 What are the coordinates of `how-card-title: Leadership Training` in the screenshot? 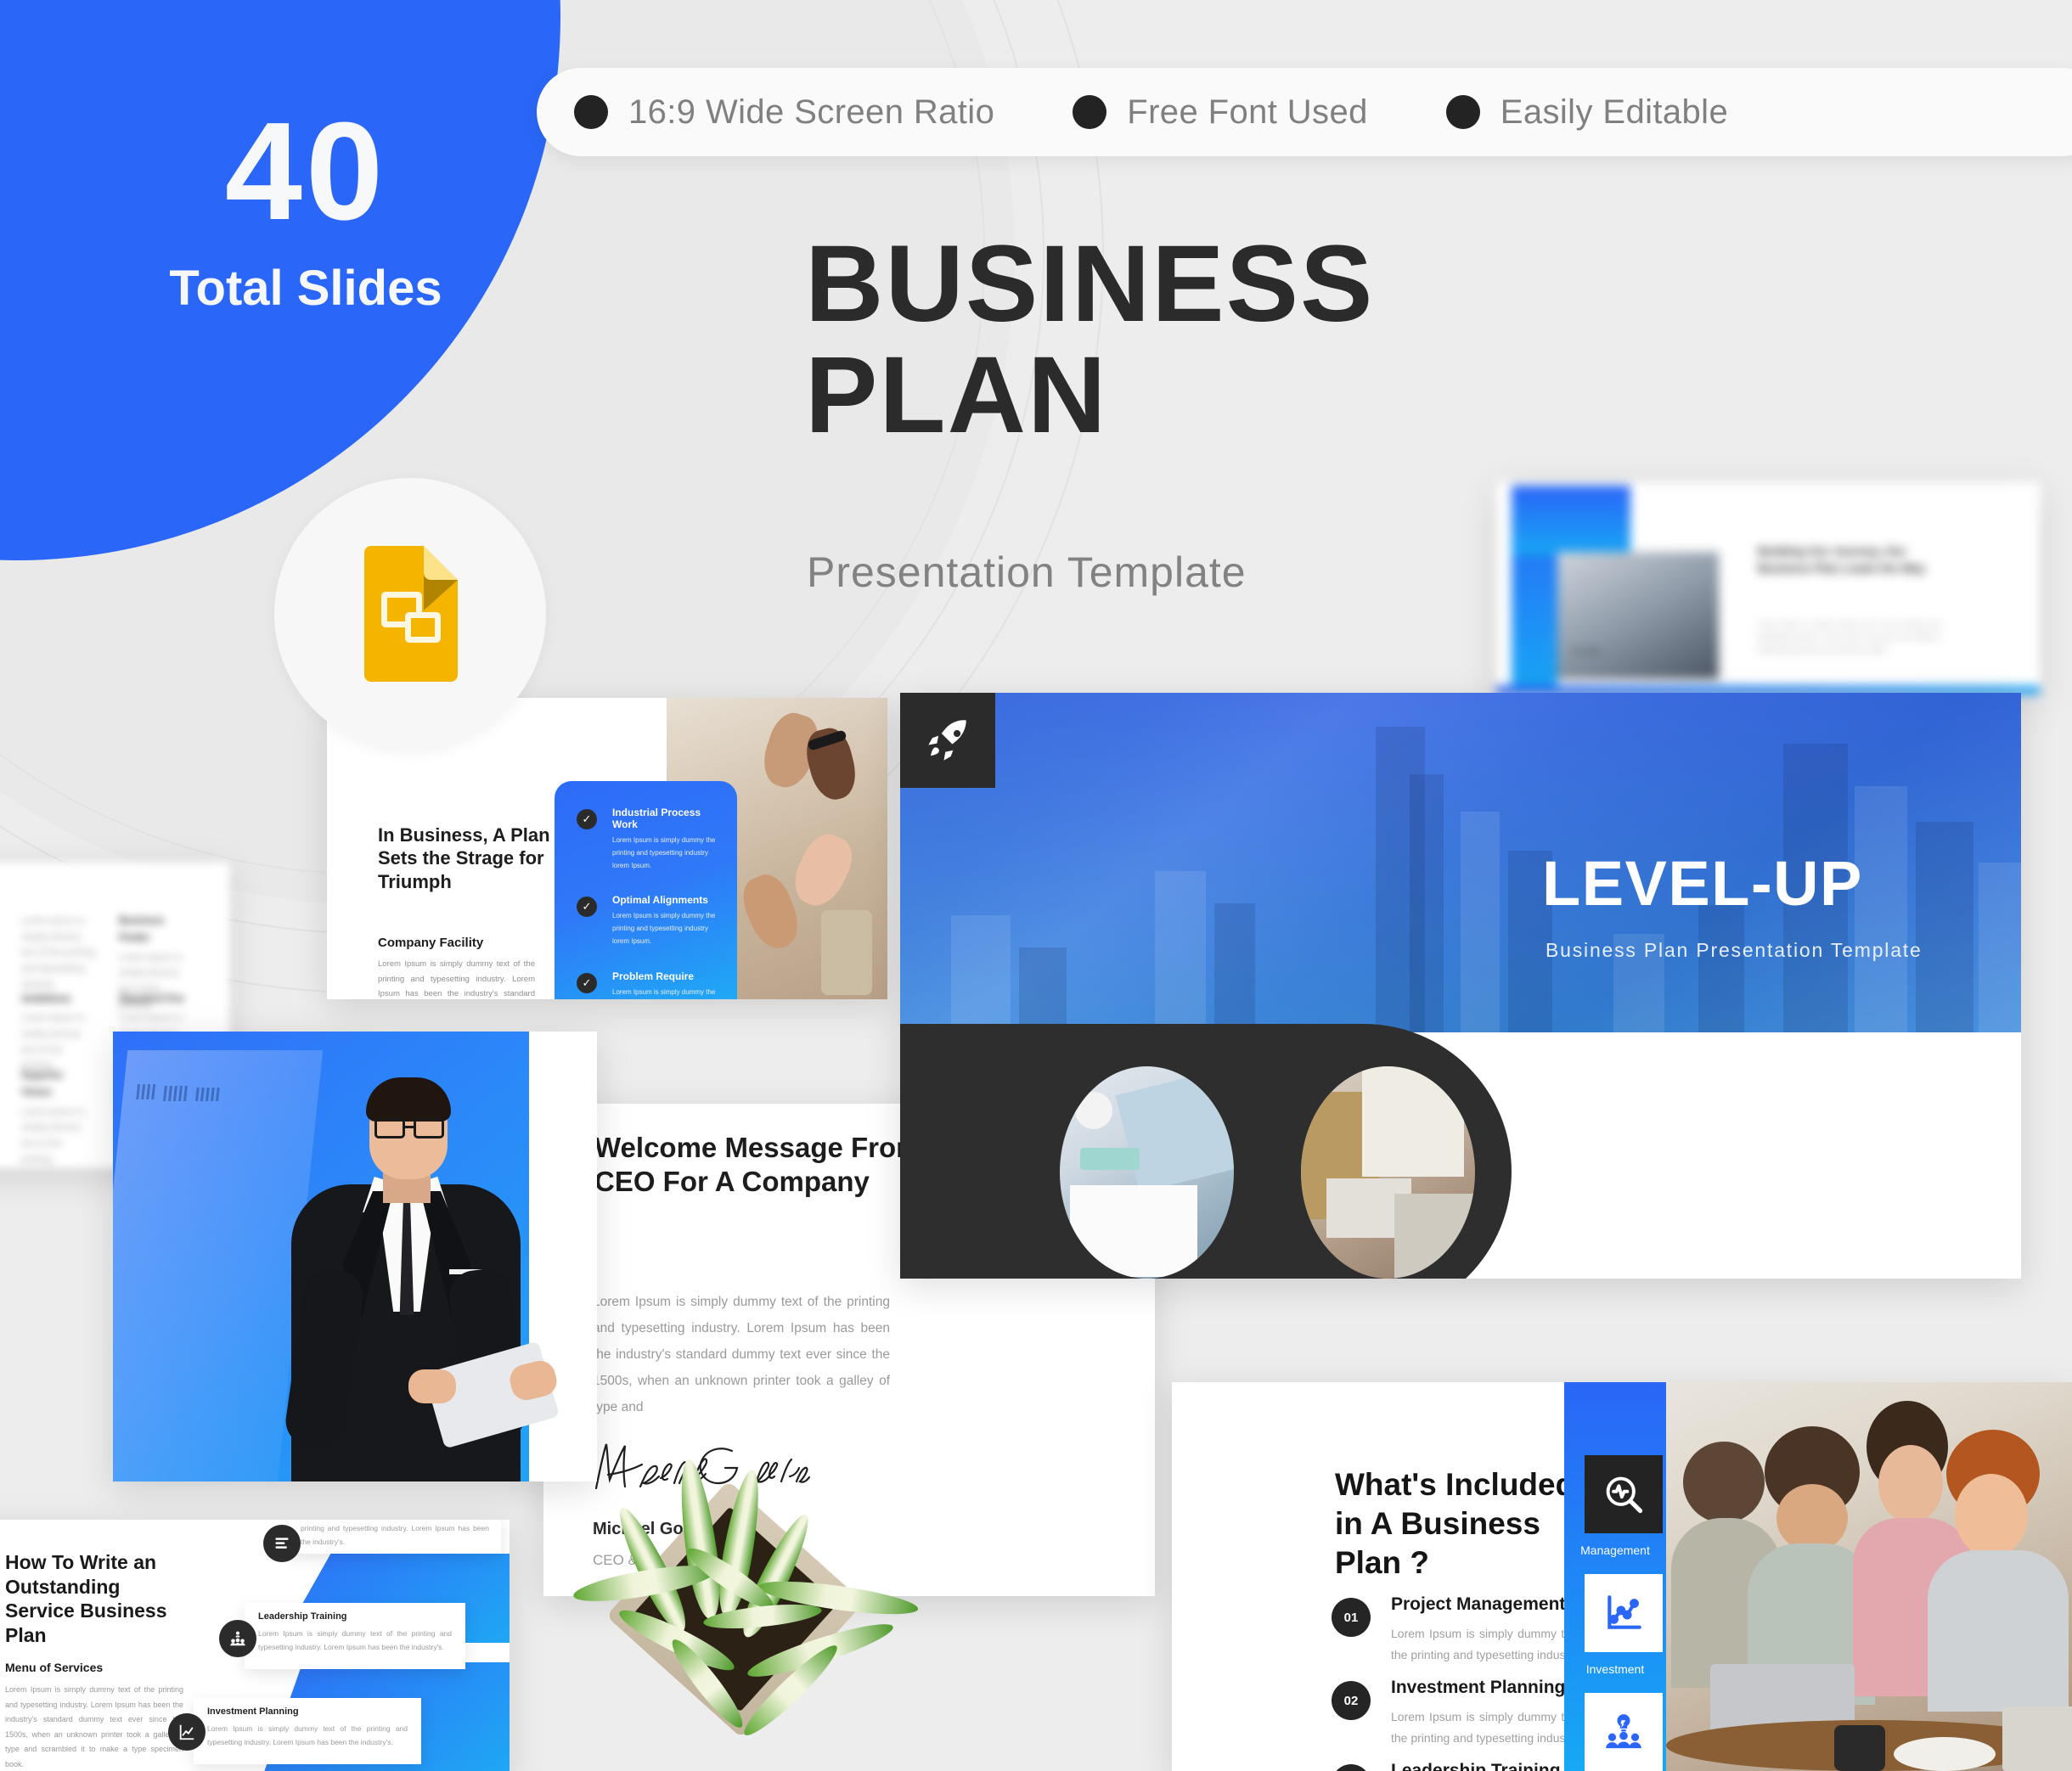 It's located at (302, 1617).